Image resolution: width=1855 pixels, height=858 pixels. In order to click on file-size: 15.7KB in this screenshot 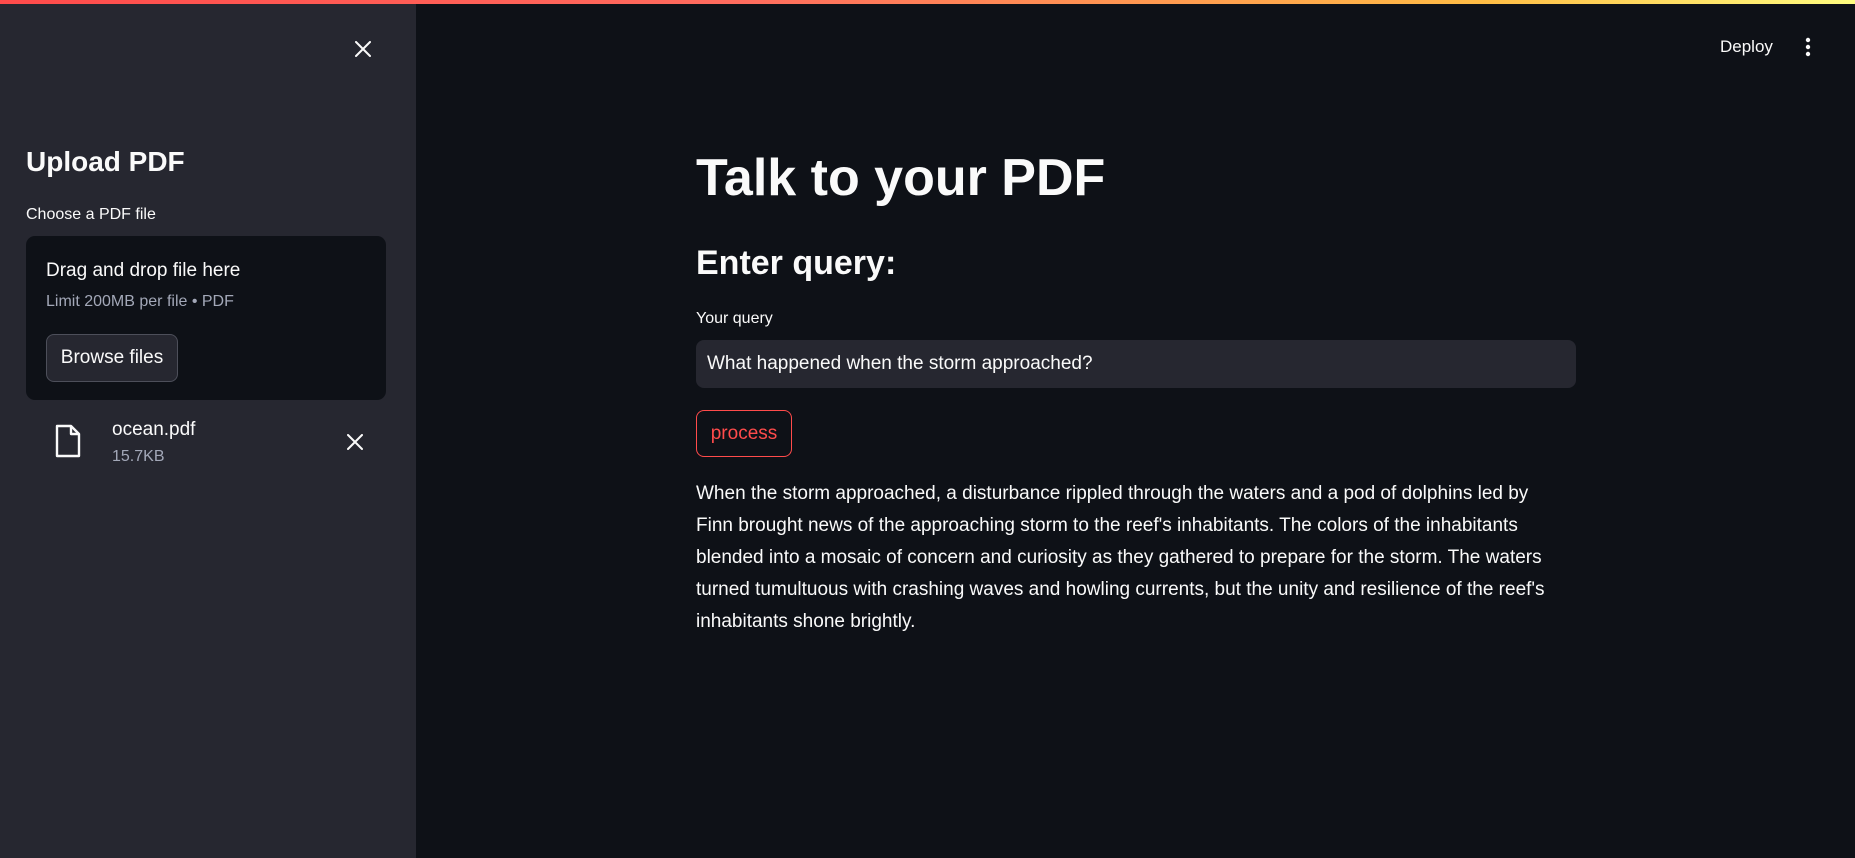, I will do `click(138, 456)`.